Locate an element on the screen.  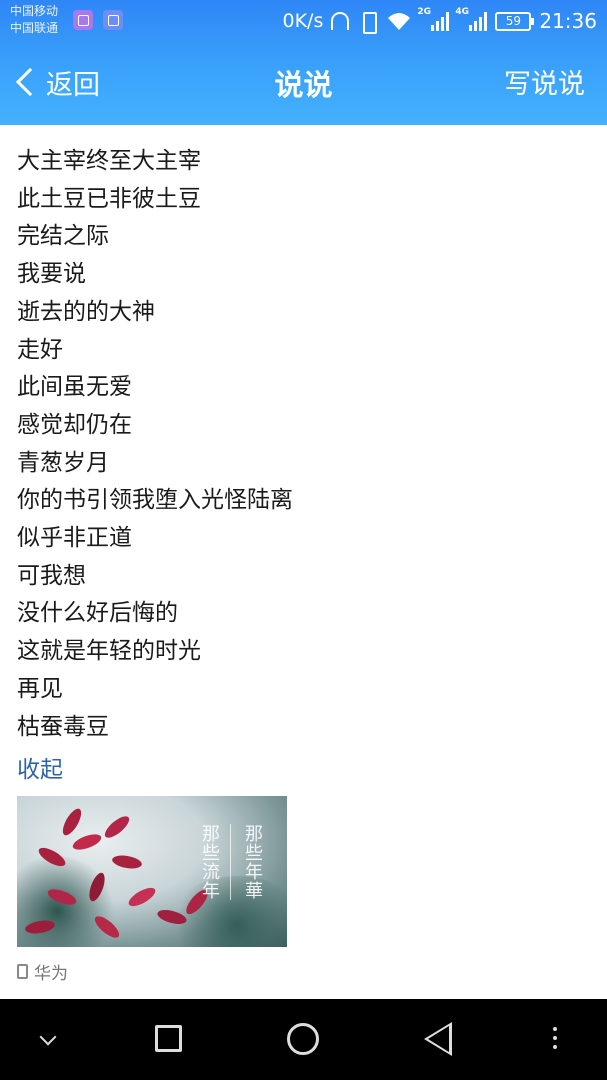
phone-icon is located at coordinates (22, 972).